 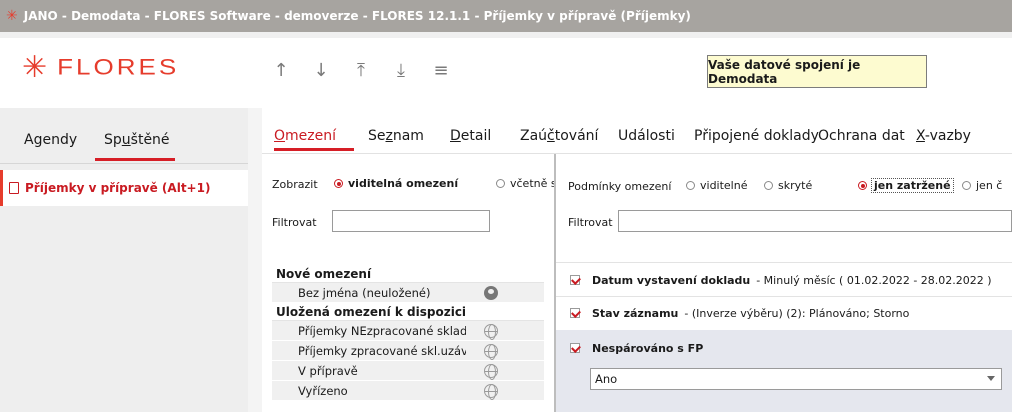 What do you see at coordinates (817, 71) in the screenshot?
I see `connection-notice: Vaše datové spojení je Demodata` at bounding box center [817, 71].